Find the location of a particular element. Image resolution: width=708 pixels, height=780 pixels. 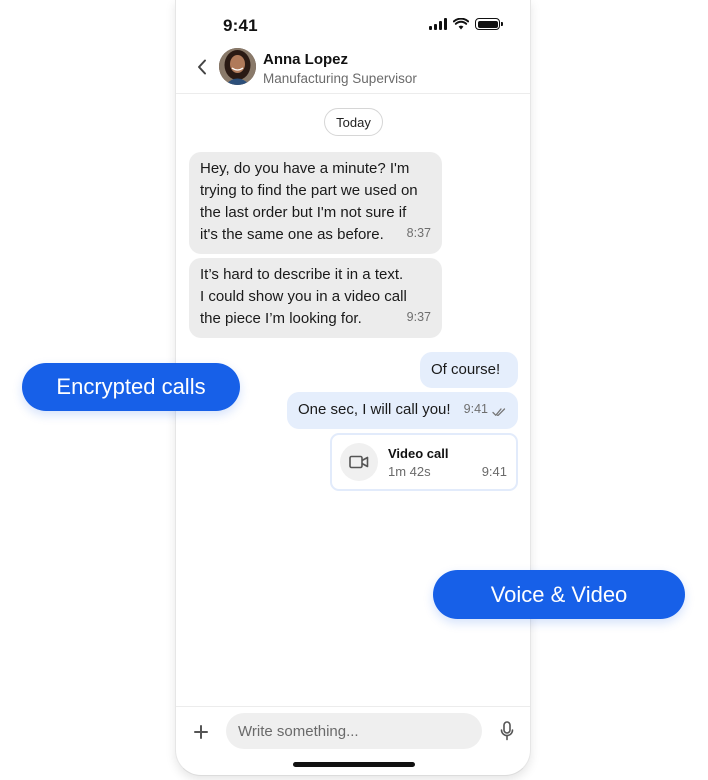

microphone-button is located at coordinates (507, 731).